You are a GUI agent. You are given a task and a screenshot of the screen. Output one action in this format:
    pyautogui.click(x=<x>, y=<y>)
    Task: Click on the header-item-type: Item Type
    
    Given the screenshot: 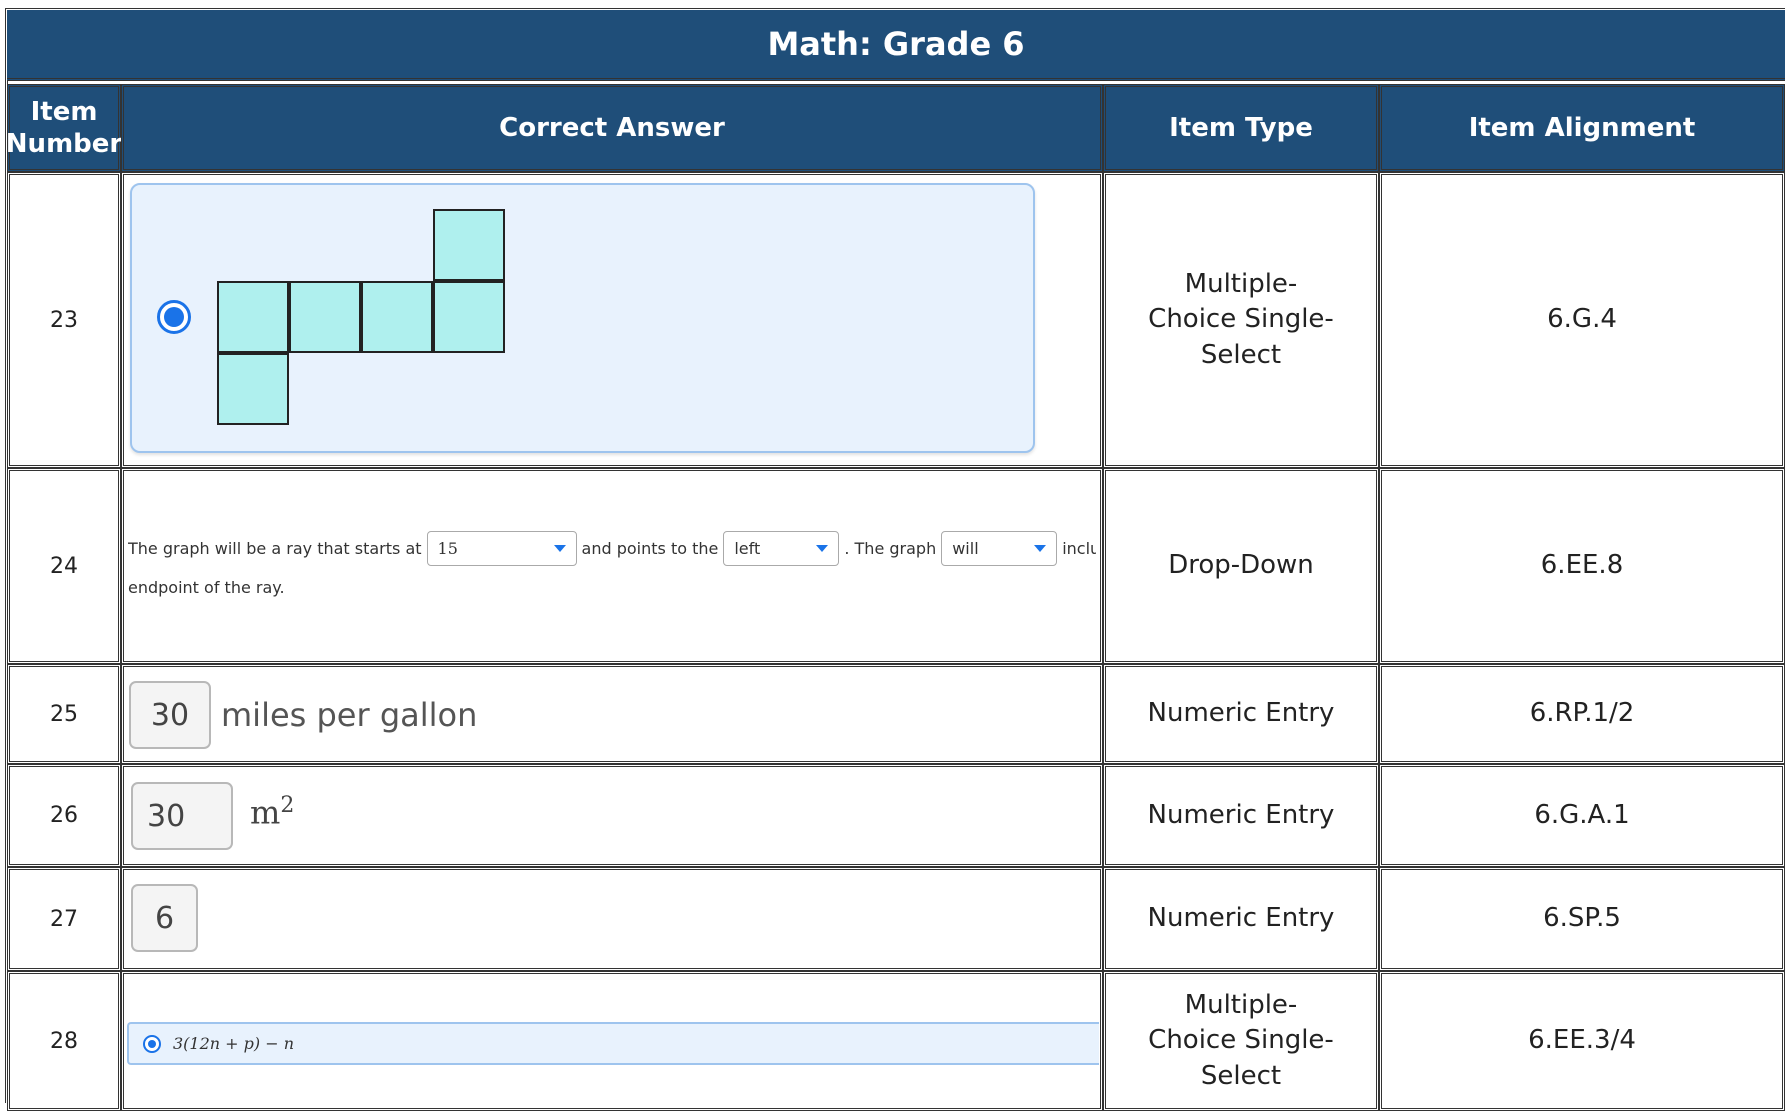 What is the action you would take?
    pyautogui.click(x=1241, y=128)
    